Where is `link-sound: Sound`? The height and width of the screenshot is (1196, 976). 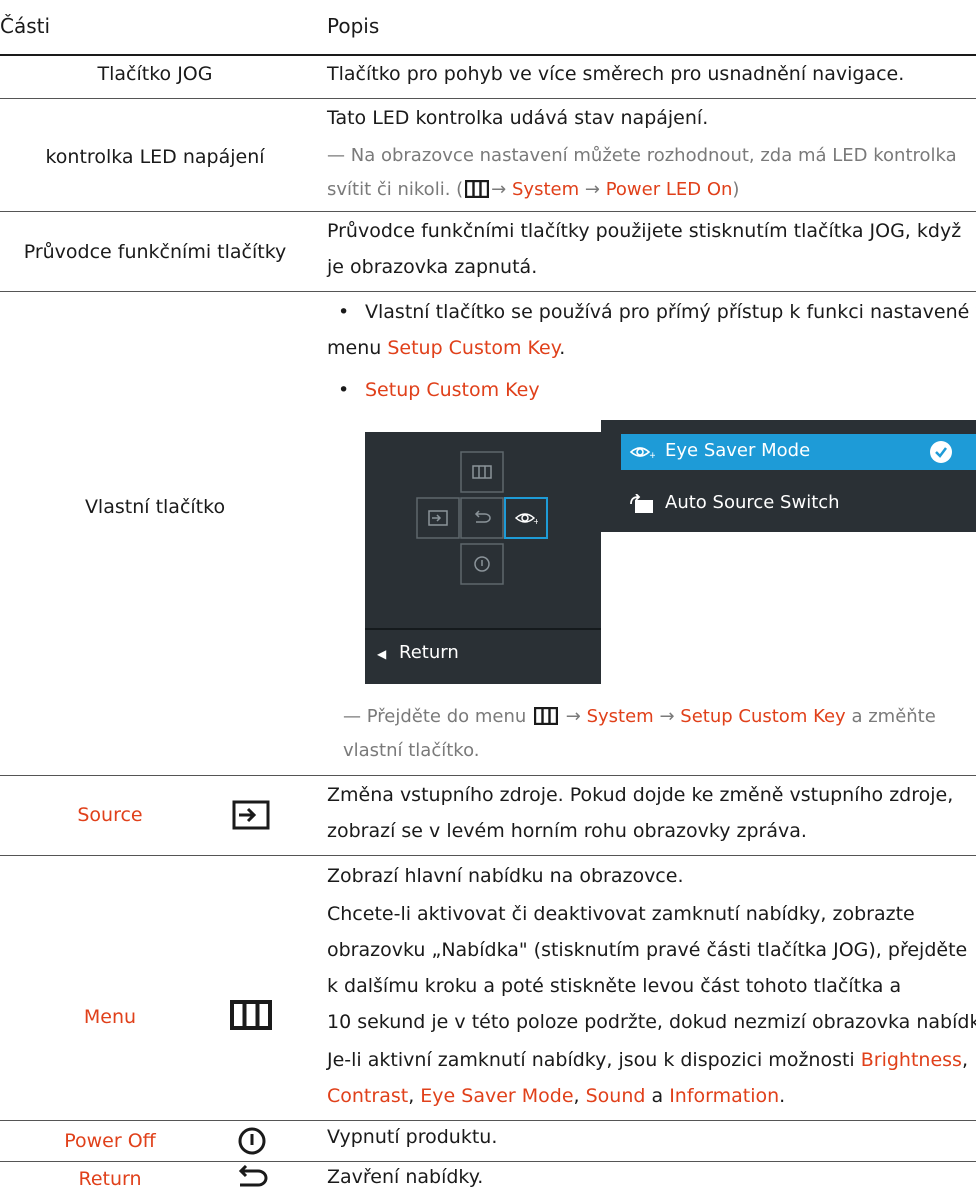
link-sound: Sound is located at coordinates (615, 1096).